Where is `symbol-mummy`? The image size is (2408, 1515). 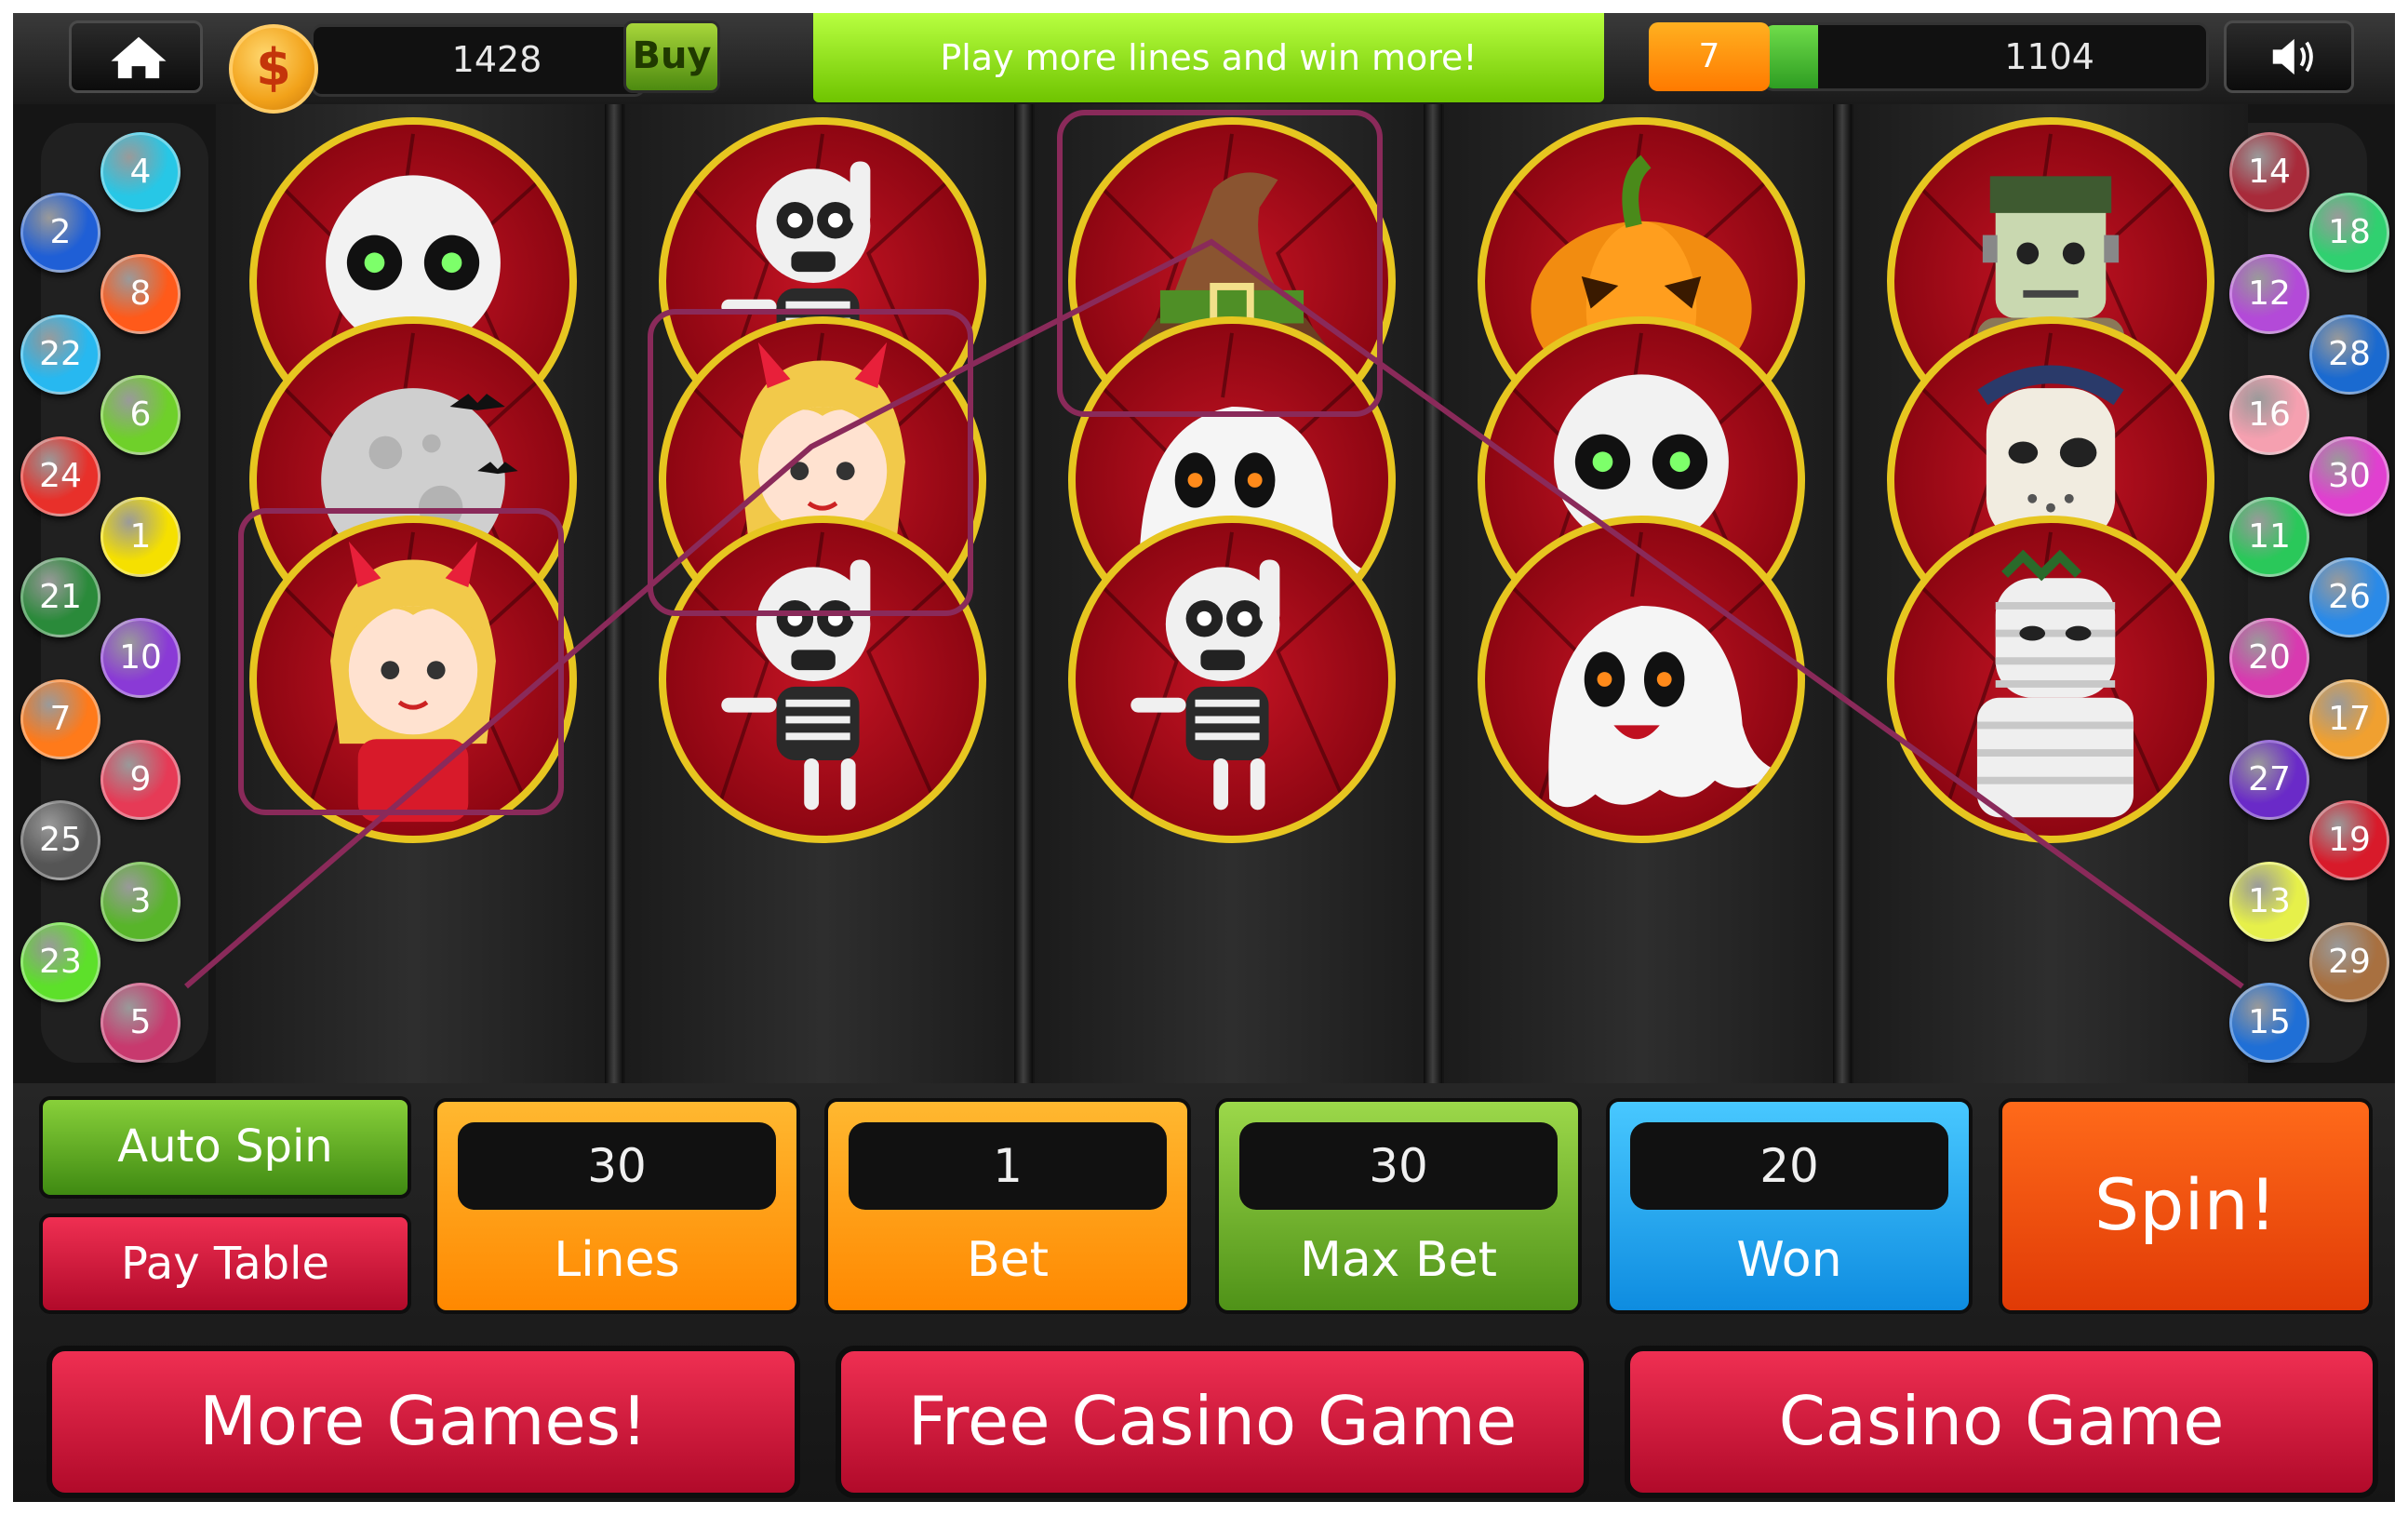
symbol-mummy is located at coordinates (2050, 679).